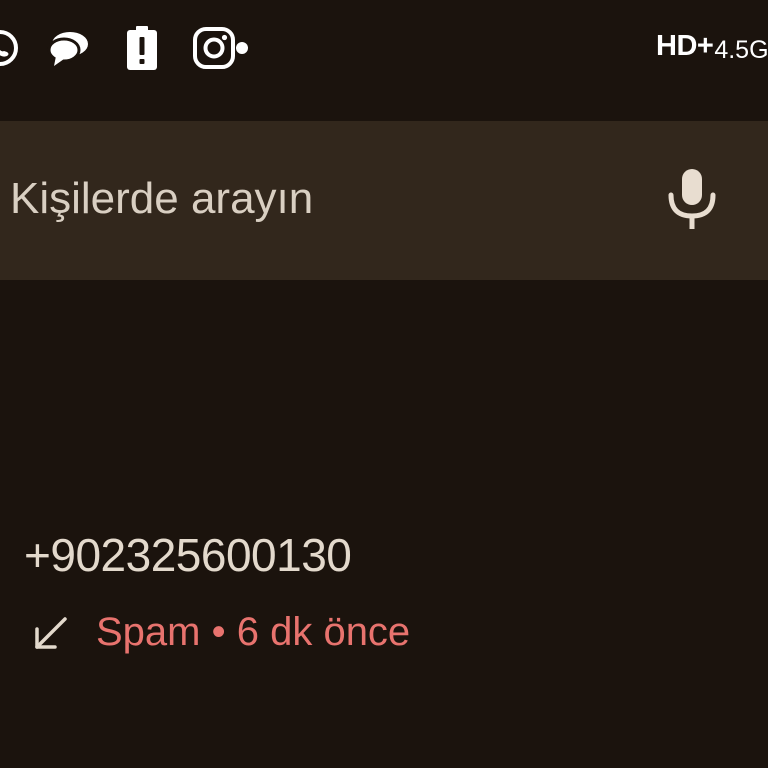 Image resolution: width=768 pixels, height=768 pixels. Describe the element at coordinates (741, 50) in the screenshot. I see `network-speed-label: 4.5G` at that location.